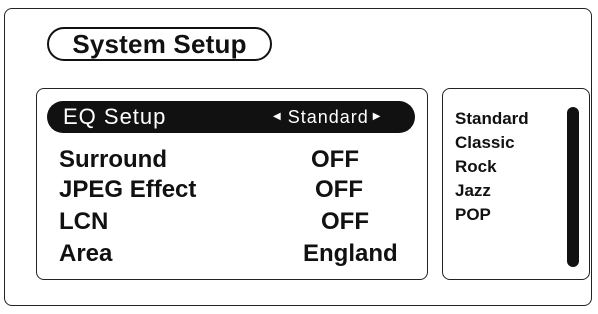 Image resolution: width=598 pixels, height=314 pixels. I want to click on menu-item-value: Standard, so click(328, 117).